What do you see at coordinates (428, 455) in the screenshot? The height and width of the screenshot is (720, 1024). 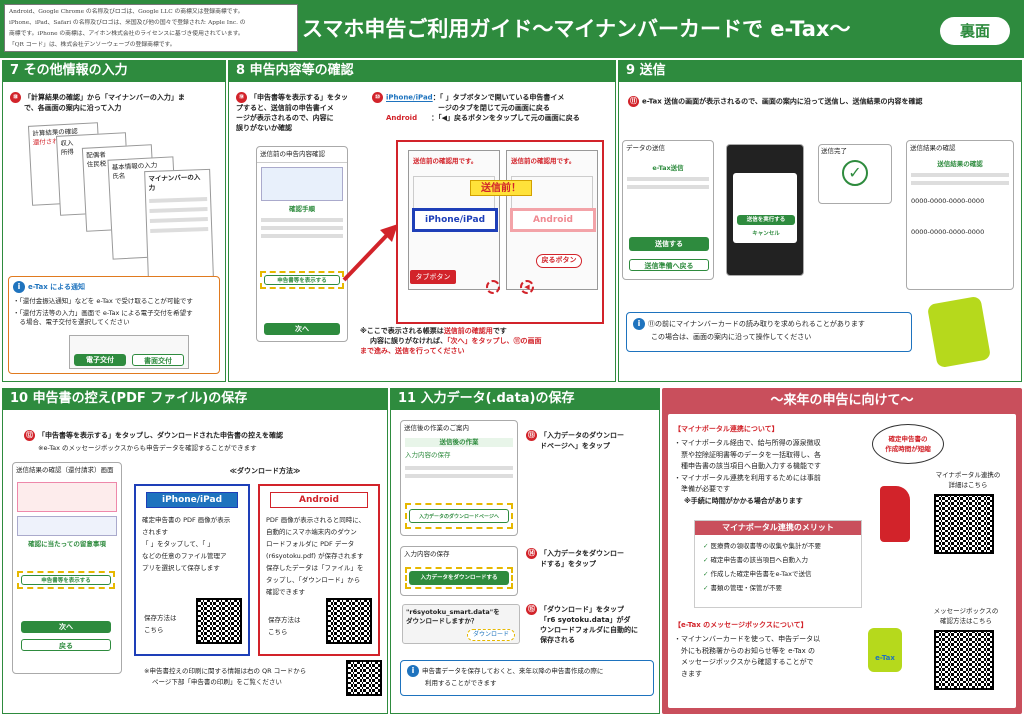 I see `post-send-sub: 入力内容の保存` at bounding box center [428, 455].